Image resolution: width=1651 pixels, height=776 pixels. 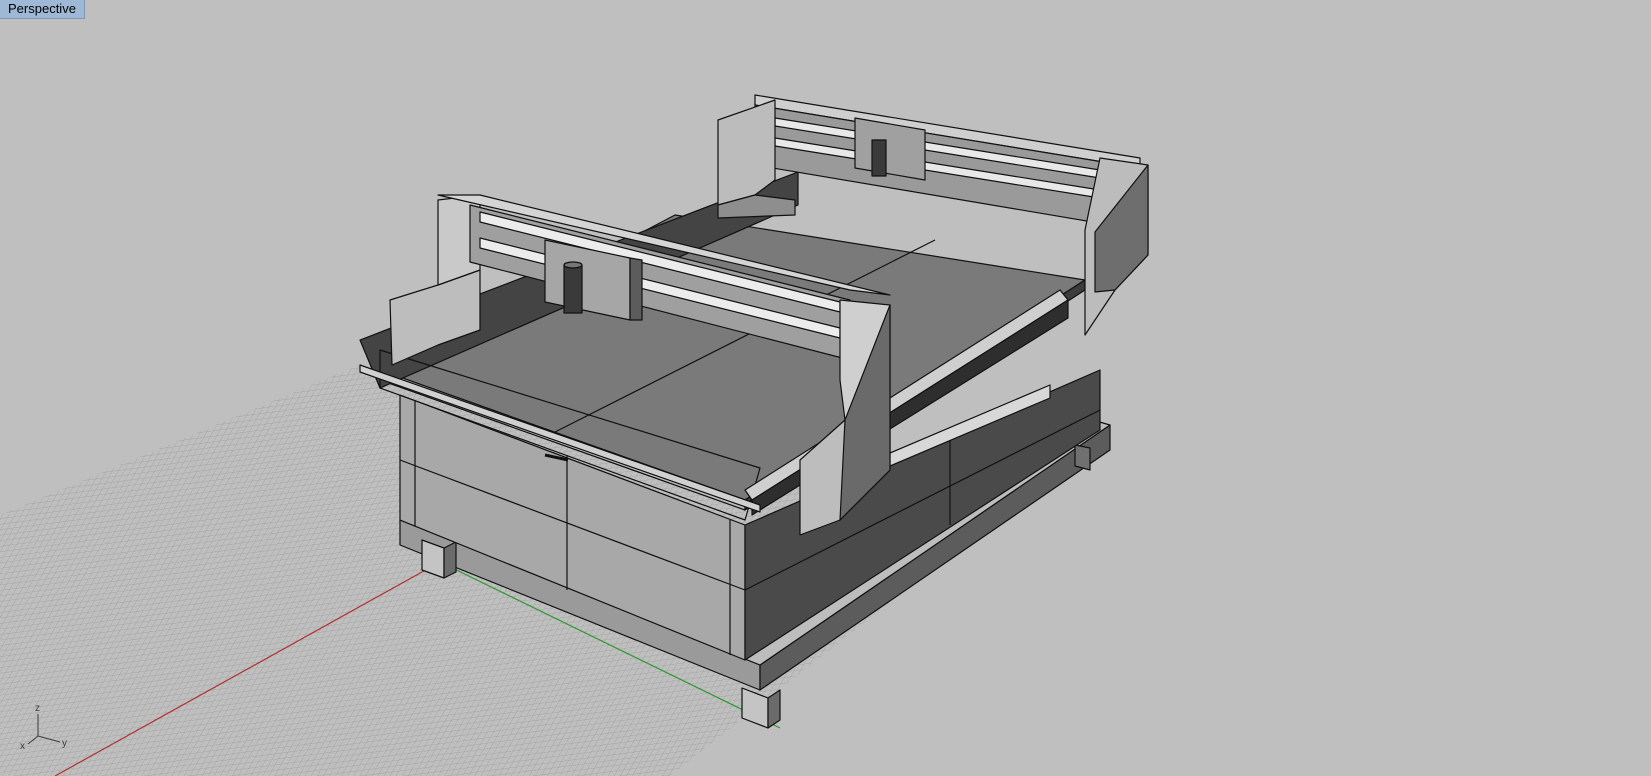 What do you see at coordinates (64, 743) in the screenshot?
I see `axis-label-y: y` at bounding box center [64, 743].